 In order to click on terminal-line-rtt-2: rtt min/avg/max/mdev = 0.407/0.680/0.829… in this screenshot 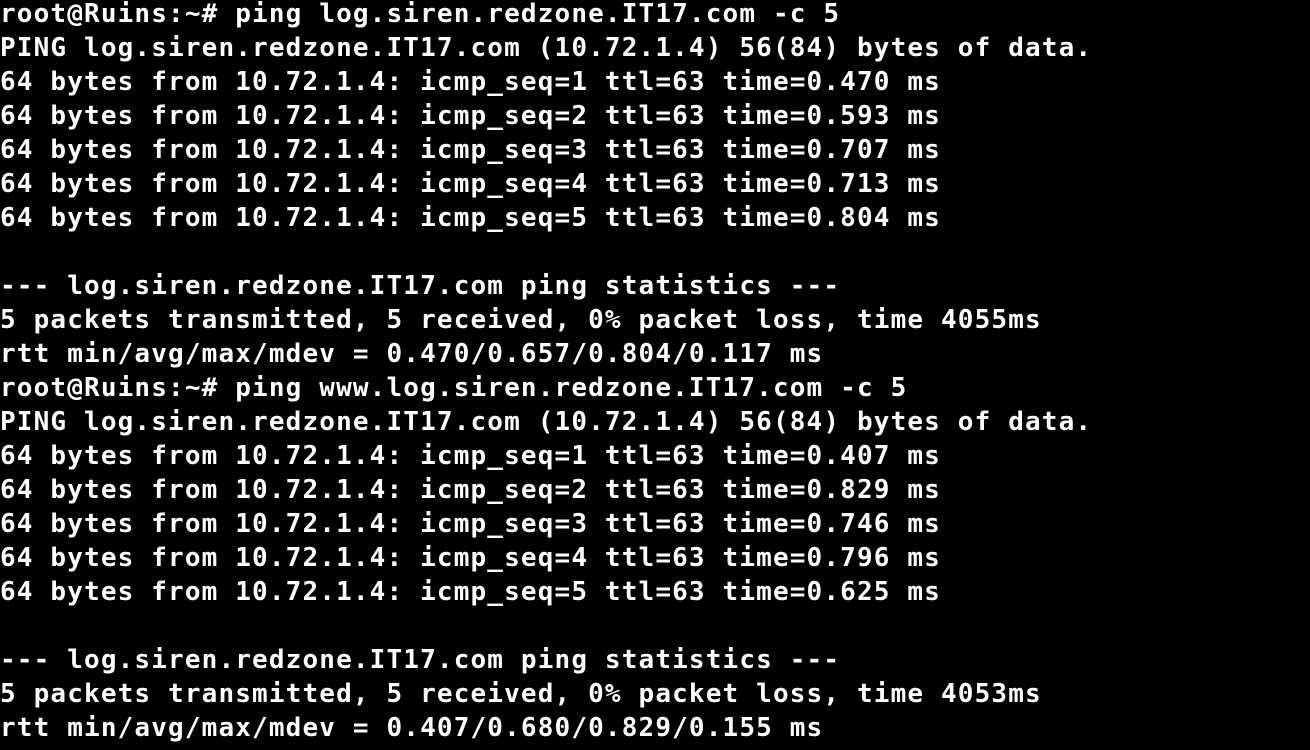, I will do `click(412, 728)`.